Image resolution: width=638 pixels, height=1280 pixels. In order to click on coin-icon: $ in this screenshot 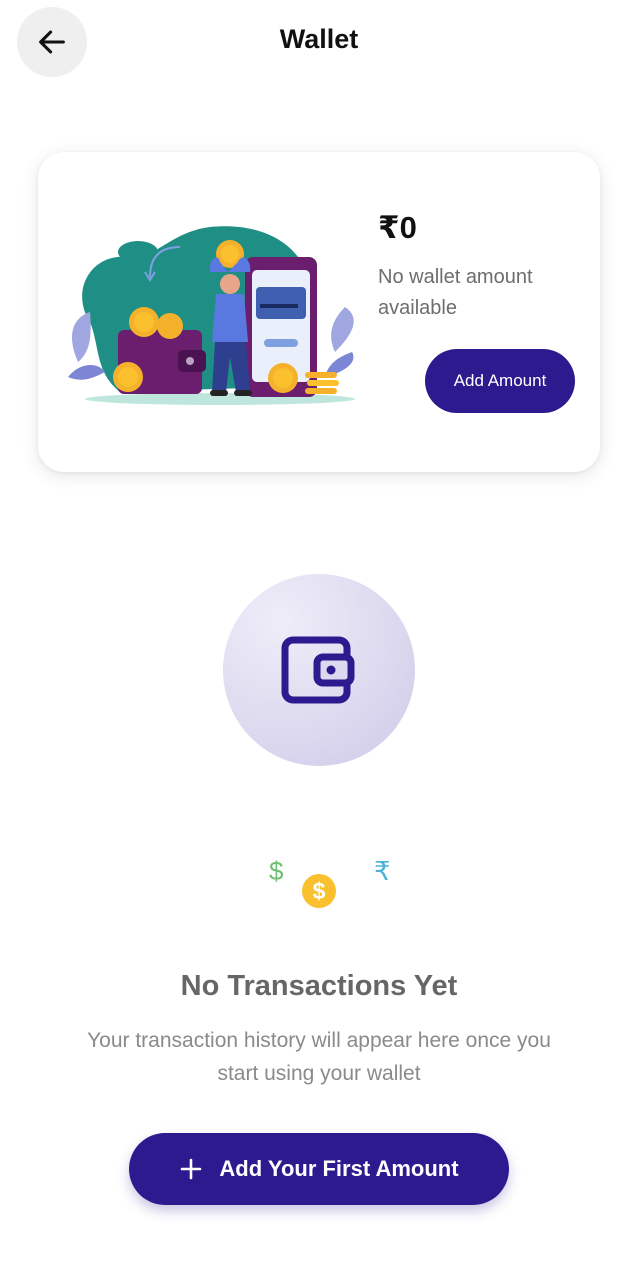, I will do `click(319, 891)`.